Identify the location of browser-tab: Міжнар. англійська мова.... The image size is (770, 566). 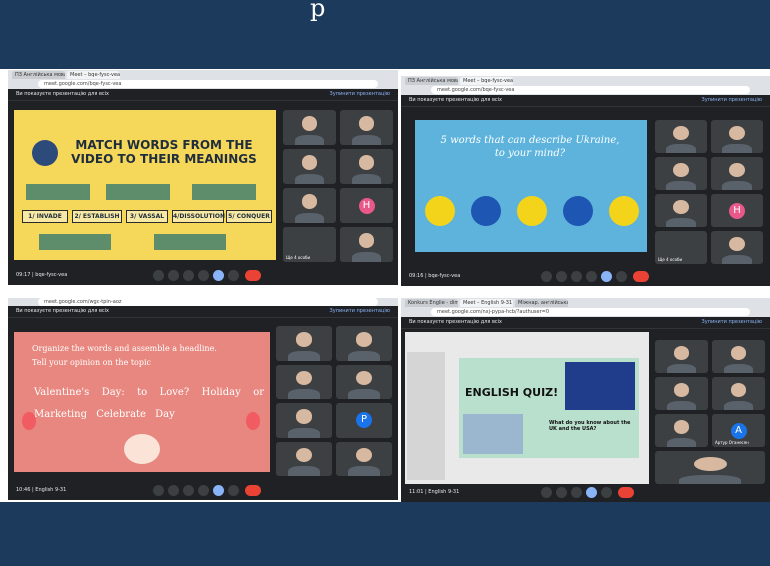
(541, 303).